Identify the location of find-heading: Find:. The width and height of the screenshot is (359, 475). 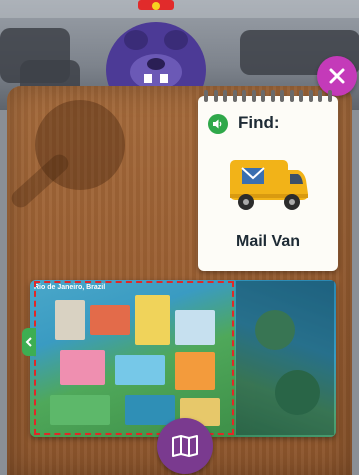
(259, 122).